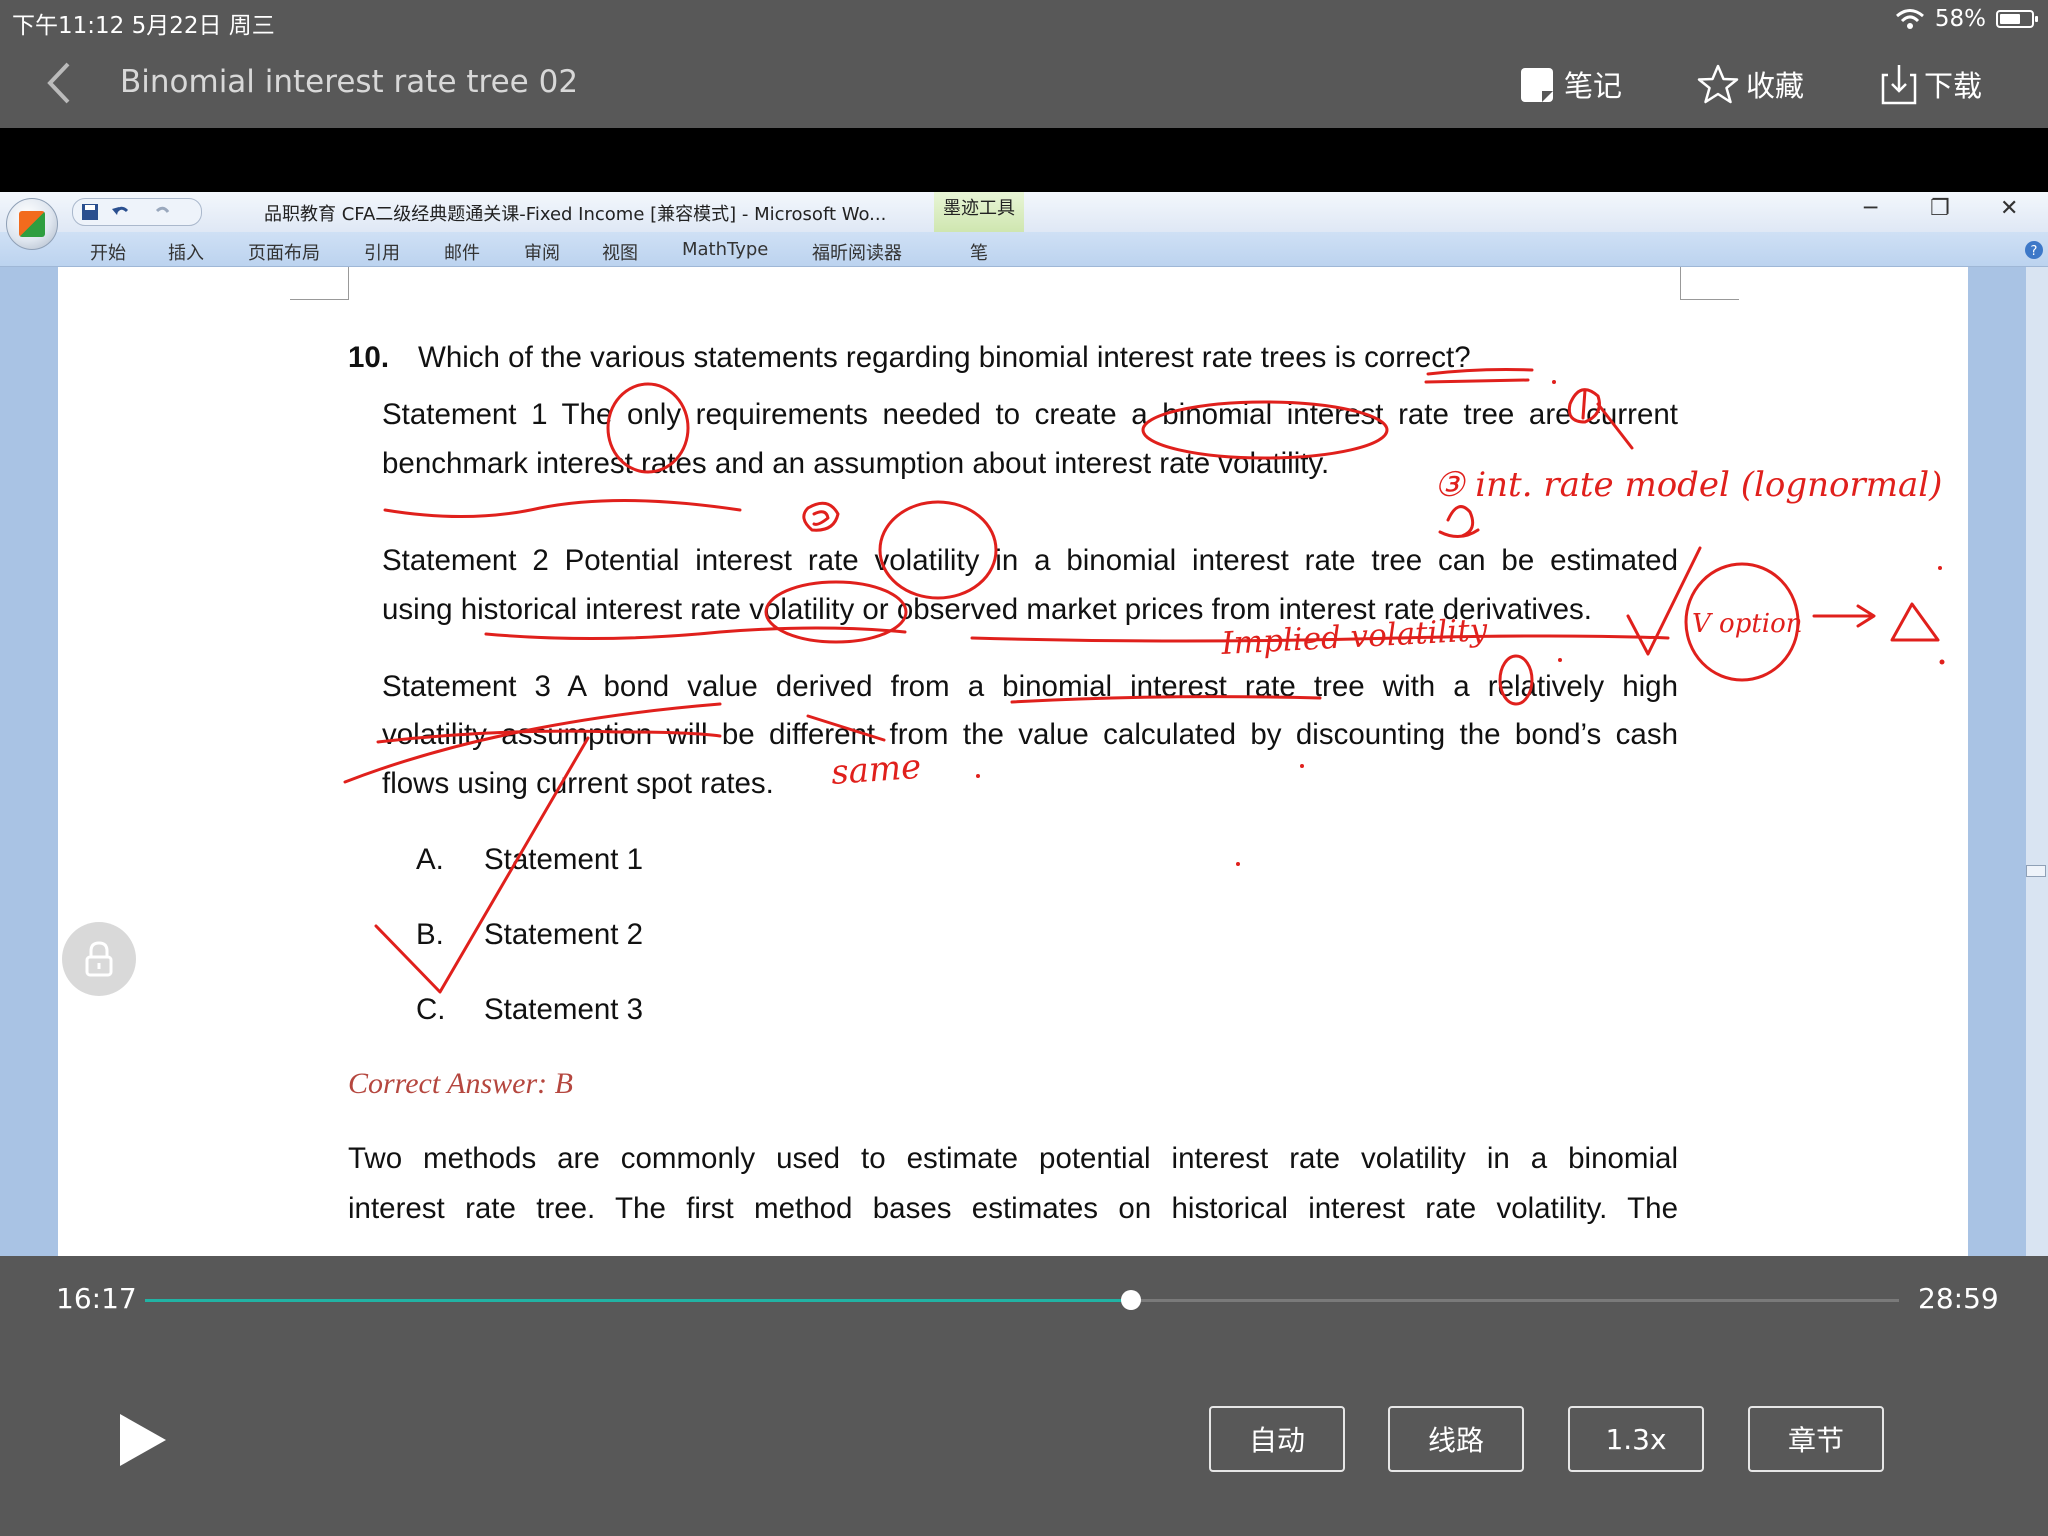 Image resolution: width=2048 pixels, height=1536 pixels. I want to click on ink-note-rate-model: ③ int. rate model (lognormal), so click(1688, 485).